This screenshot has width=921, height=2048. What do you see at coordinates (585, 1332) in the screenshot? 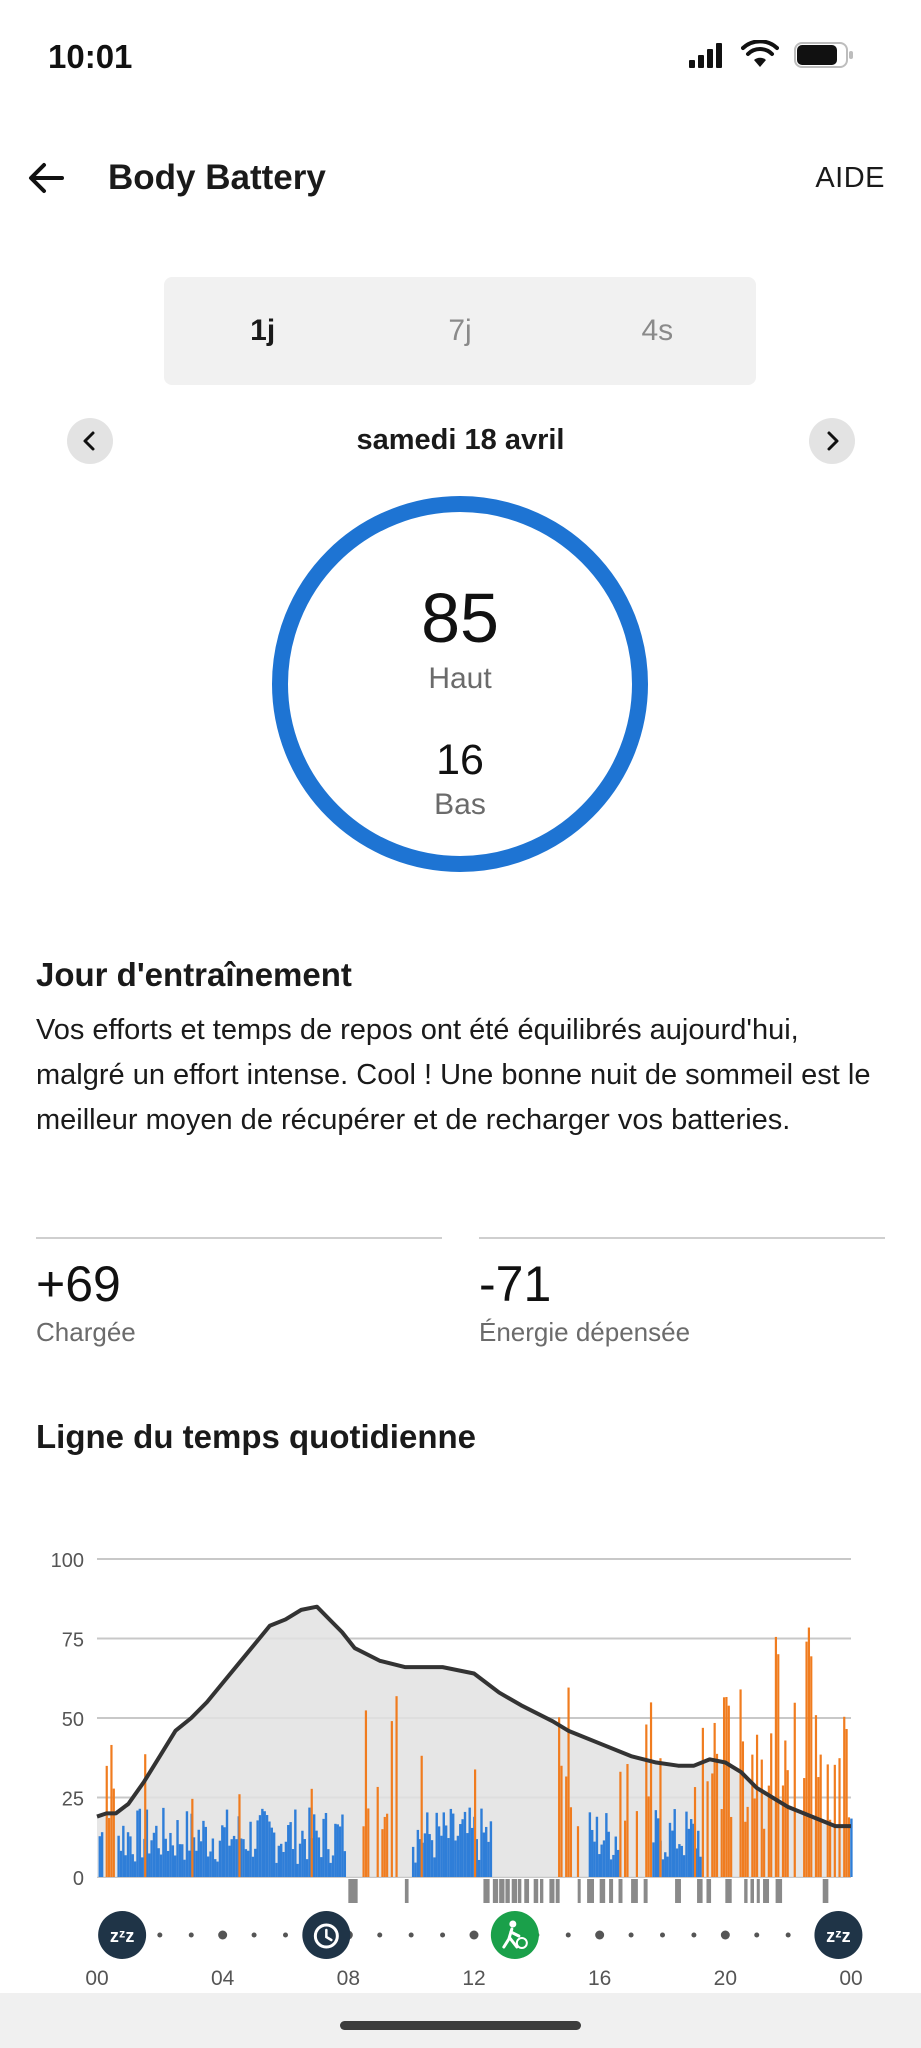
I see `spent-label: Énergie dépensée` at bounding box center [585, 1332].